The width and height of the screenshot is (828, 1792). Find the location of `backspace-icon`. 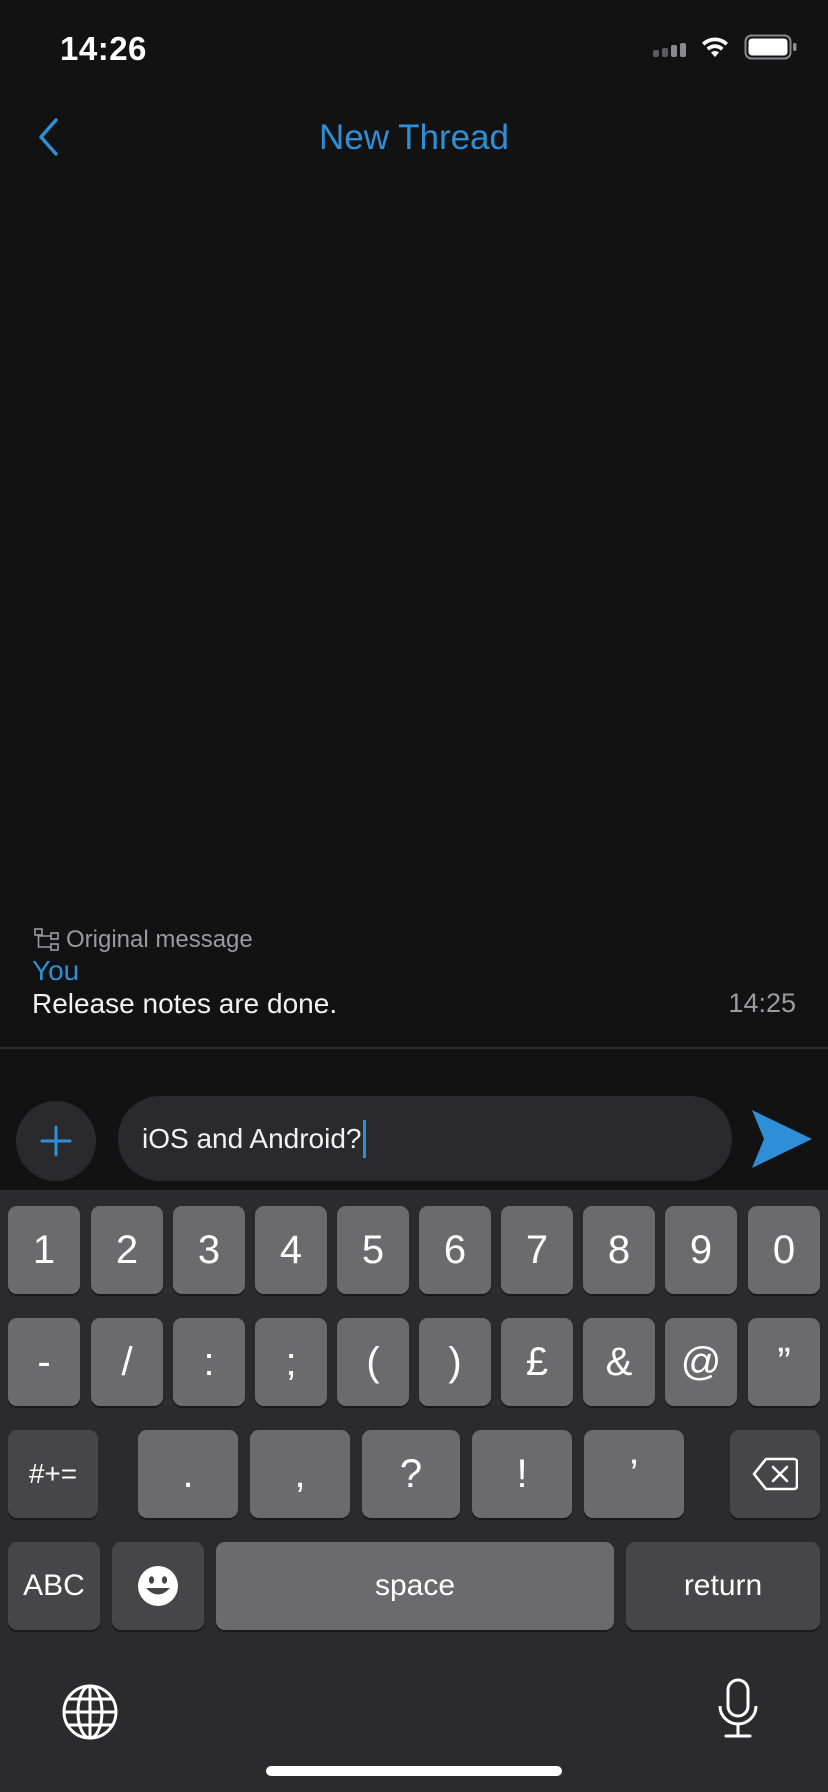

backspace-icon is located at coordinates (775, 1474).